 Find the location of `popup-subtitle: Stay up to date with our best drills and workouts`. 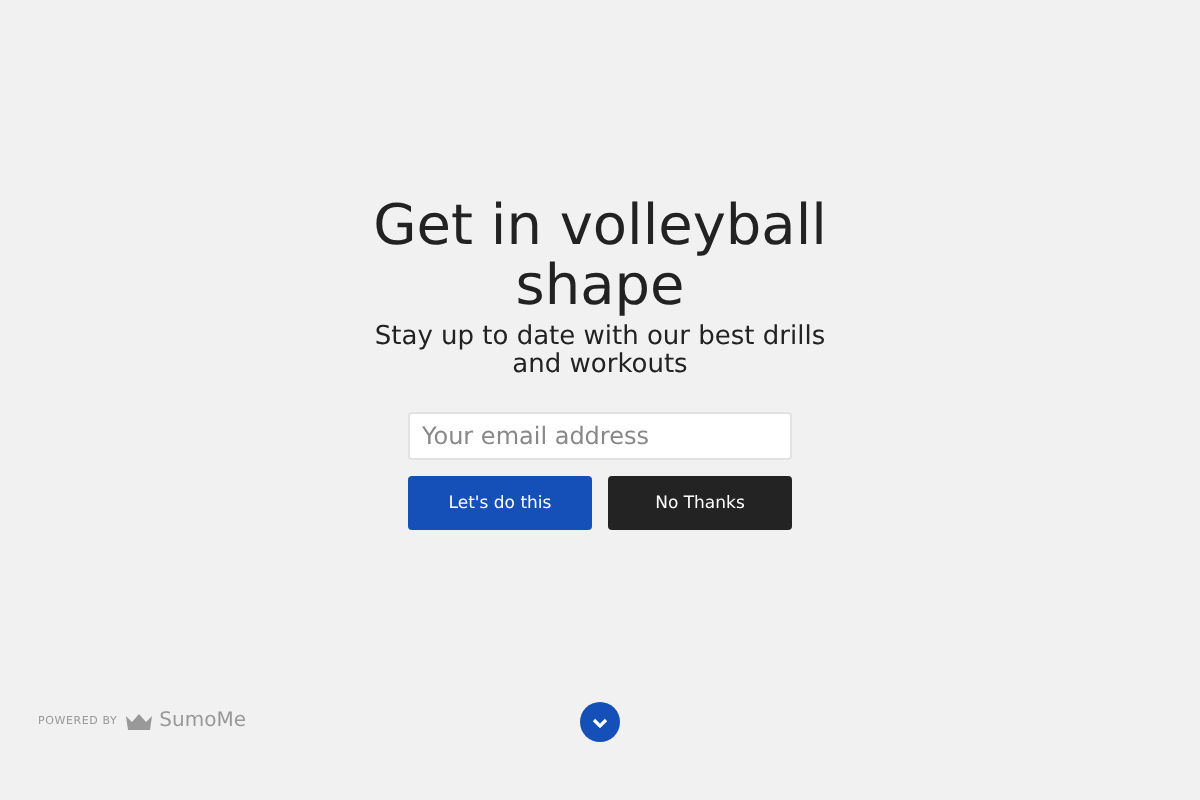

popup-subtitle: Stay up to date with our best drills and workouts is located at coordinates (600, 352).